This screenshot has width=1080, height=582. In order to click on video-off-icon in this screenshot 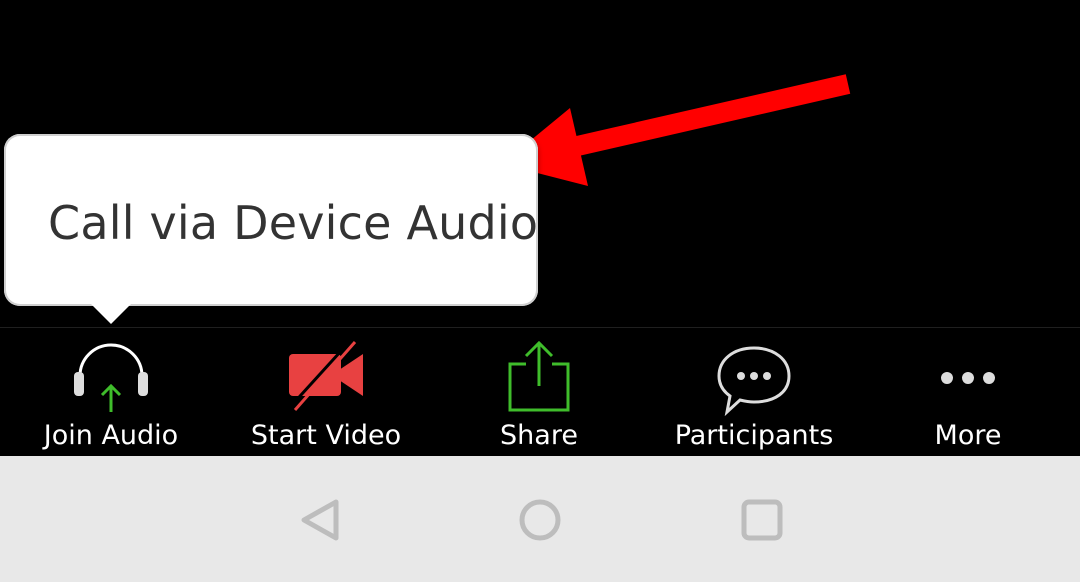, I will do `click(326, 375)`.